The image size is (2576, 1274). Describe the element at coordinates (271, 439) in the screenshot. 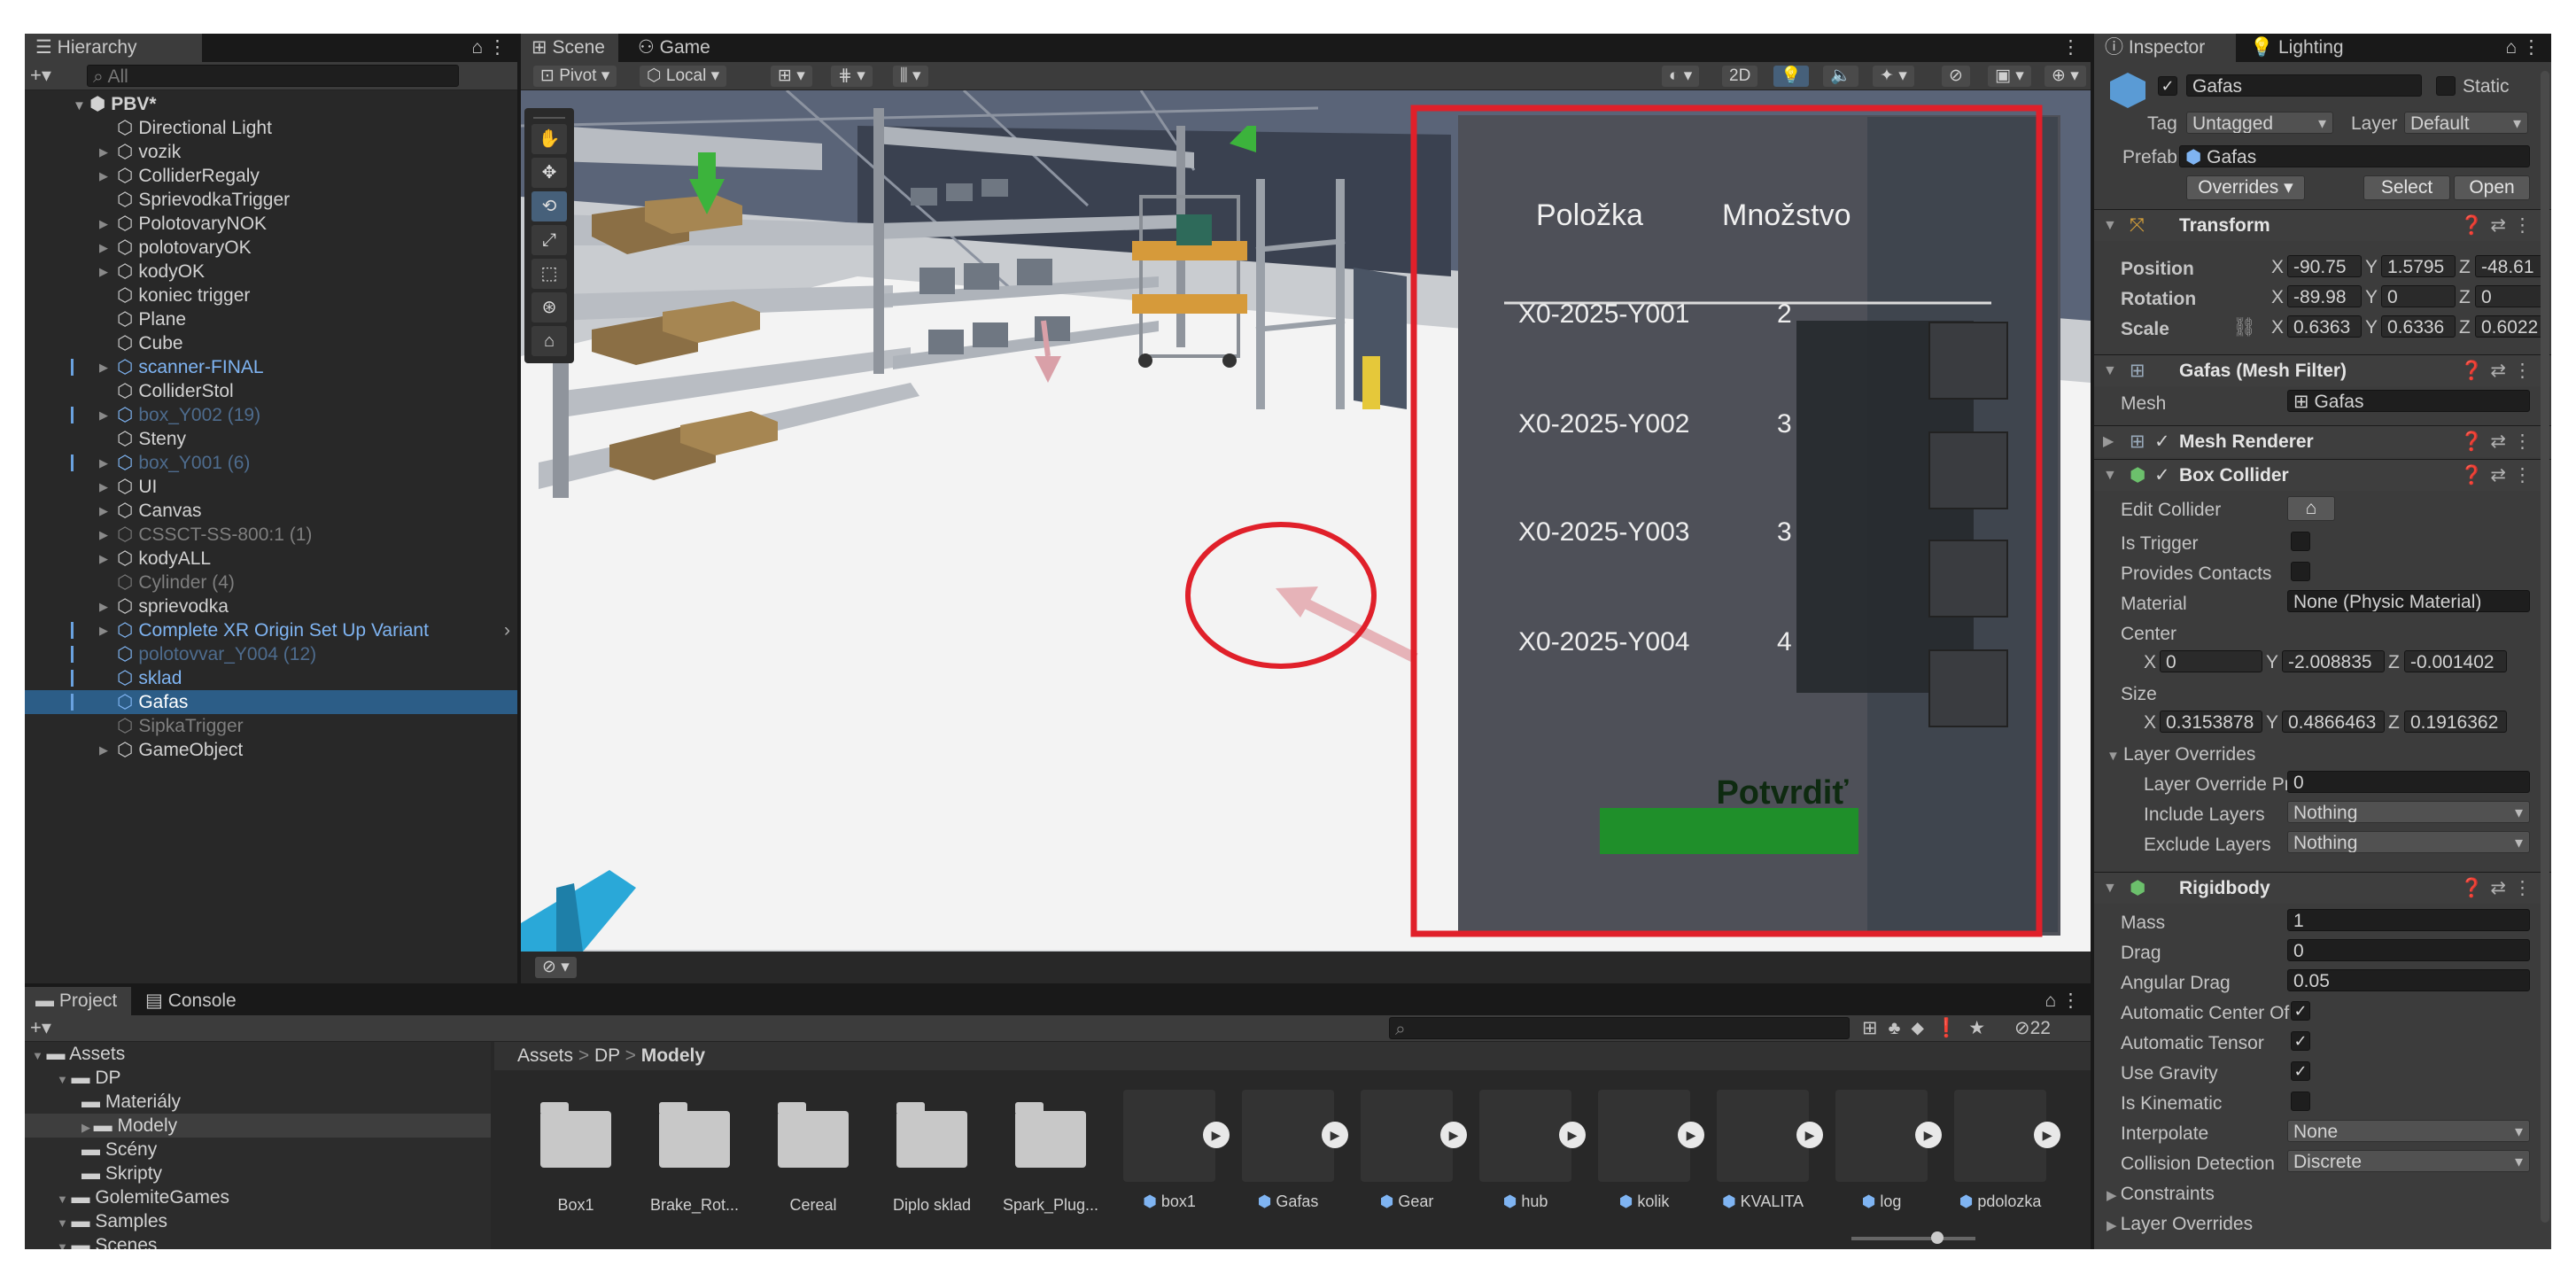

I see `hierarchy-item: ⬡ Steny` at that location.